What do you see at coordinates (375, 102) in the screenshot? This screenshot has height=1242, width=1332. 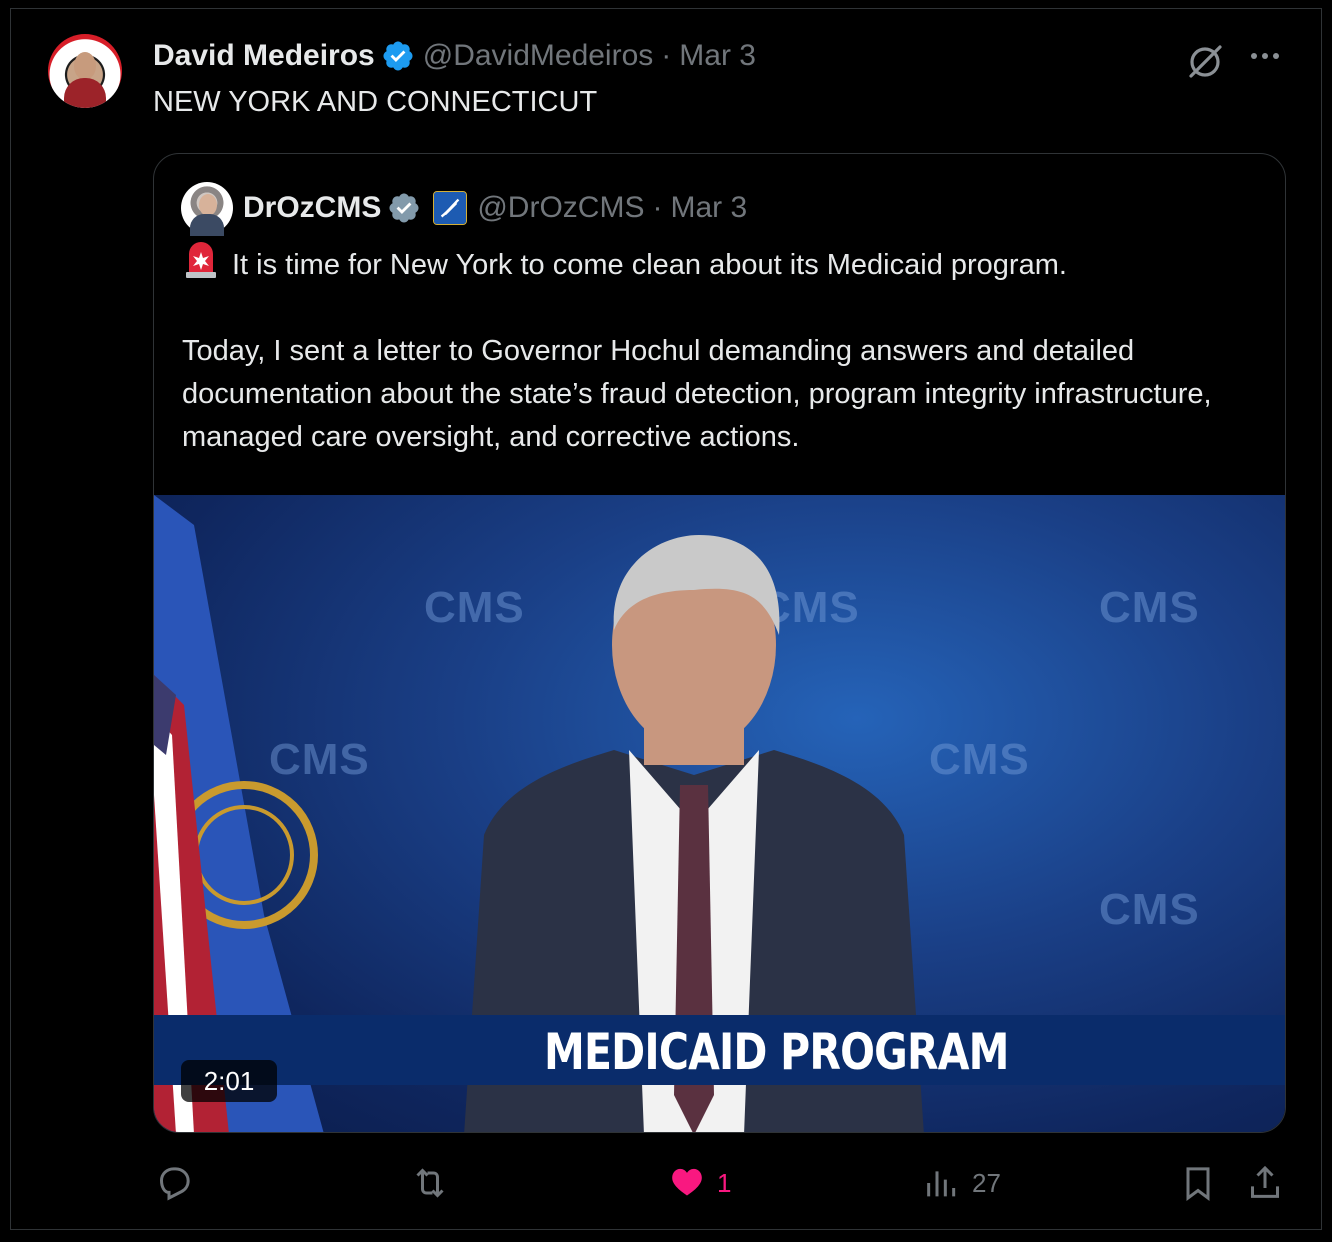 I see `post-text: NEW YORK AND CONNECTICUT` at bounding box center [375, 102].